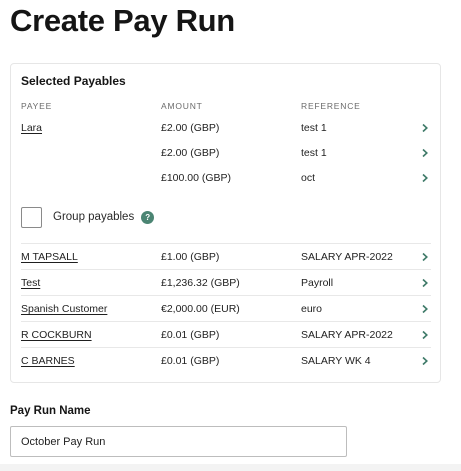 Image resolution: width=461 pixels, height=471 pixels. I want to click on page-title: Create Pay Run, so click(122, 20).